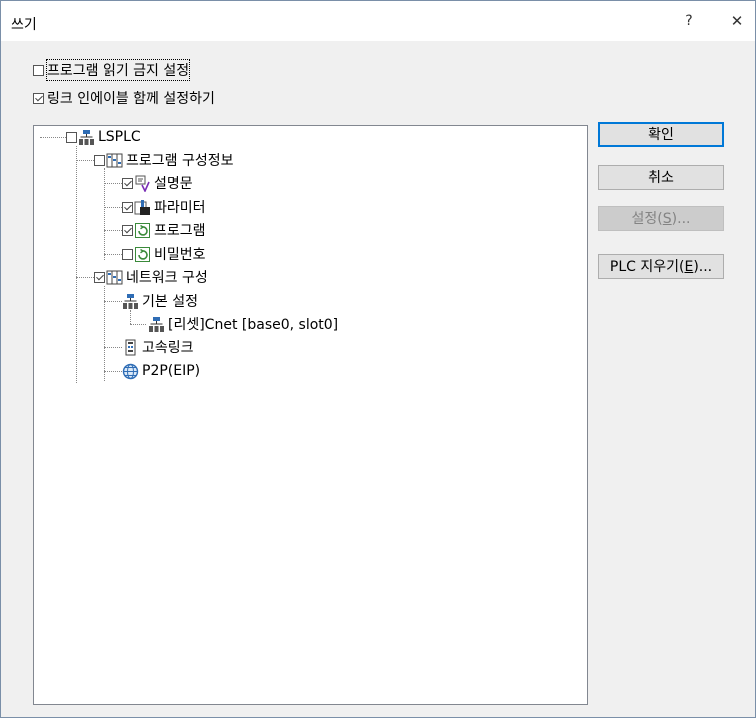 This screenshot has height=718, width=756. What do you see at coordinates (180, 255) in the screenshot?
I see `tree-label-password: 비밀번호` at bounding box center [180, 255].